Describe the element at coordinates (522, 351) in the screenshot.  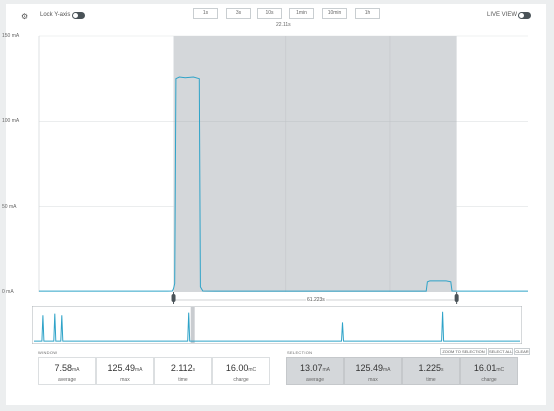
I see `clear-button: CLEAR` at that location.